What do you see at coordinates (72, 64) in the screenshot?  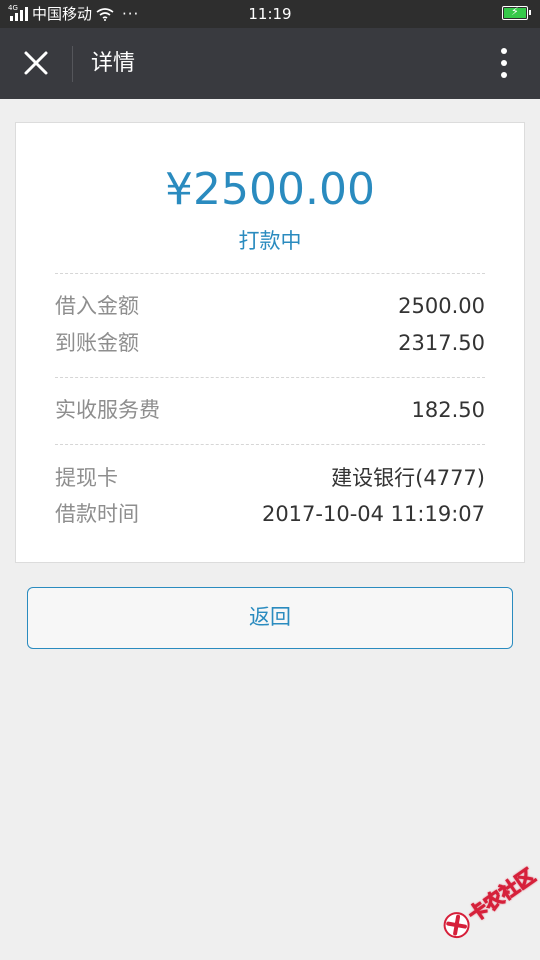 I see `nav-divider` at bounding box center [72, 64].